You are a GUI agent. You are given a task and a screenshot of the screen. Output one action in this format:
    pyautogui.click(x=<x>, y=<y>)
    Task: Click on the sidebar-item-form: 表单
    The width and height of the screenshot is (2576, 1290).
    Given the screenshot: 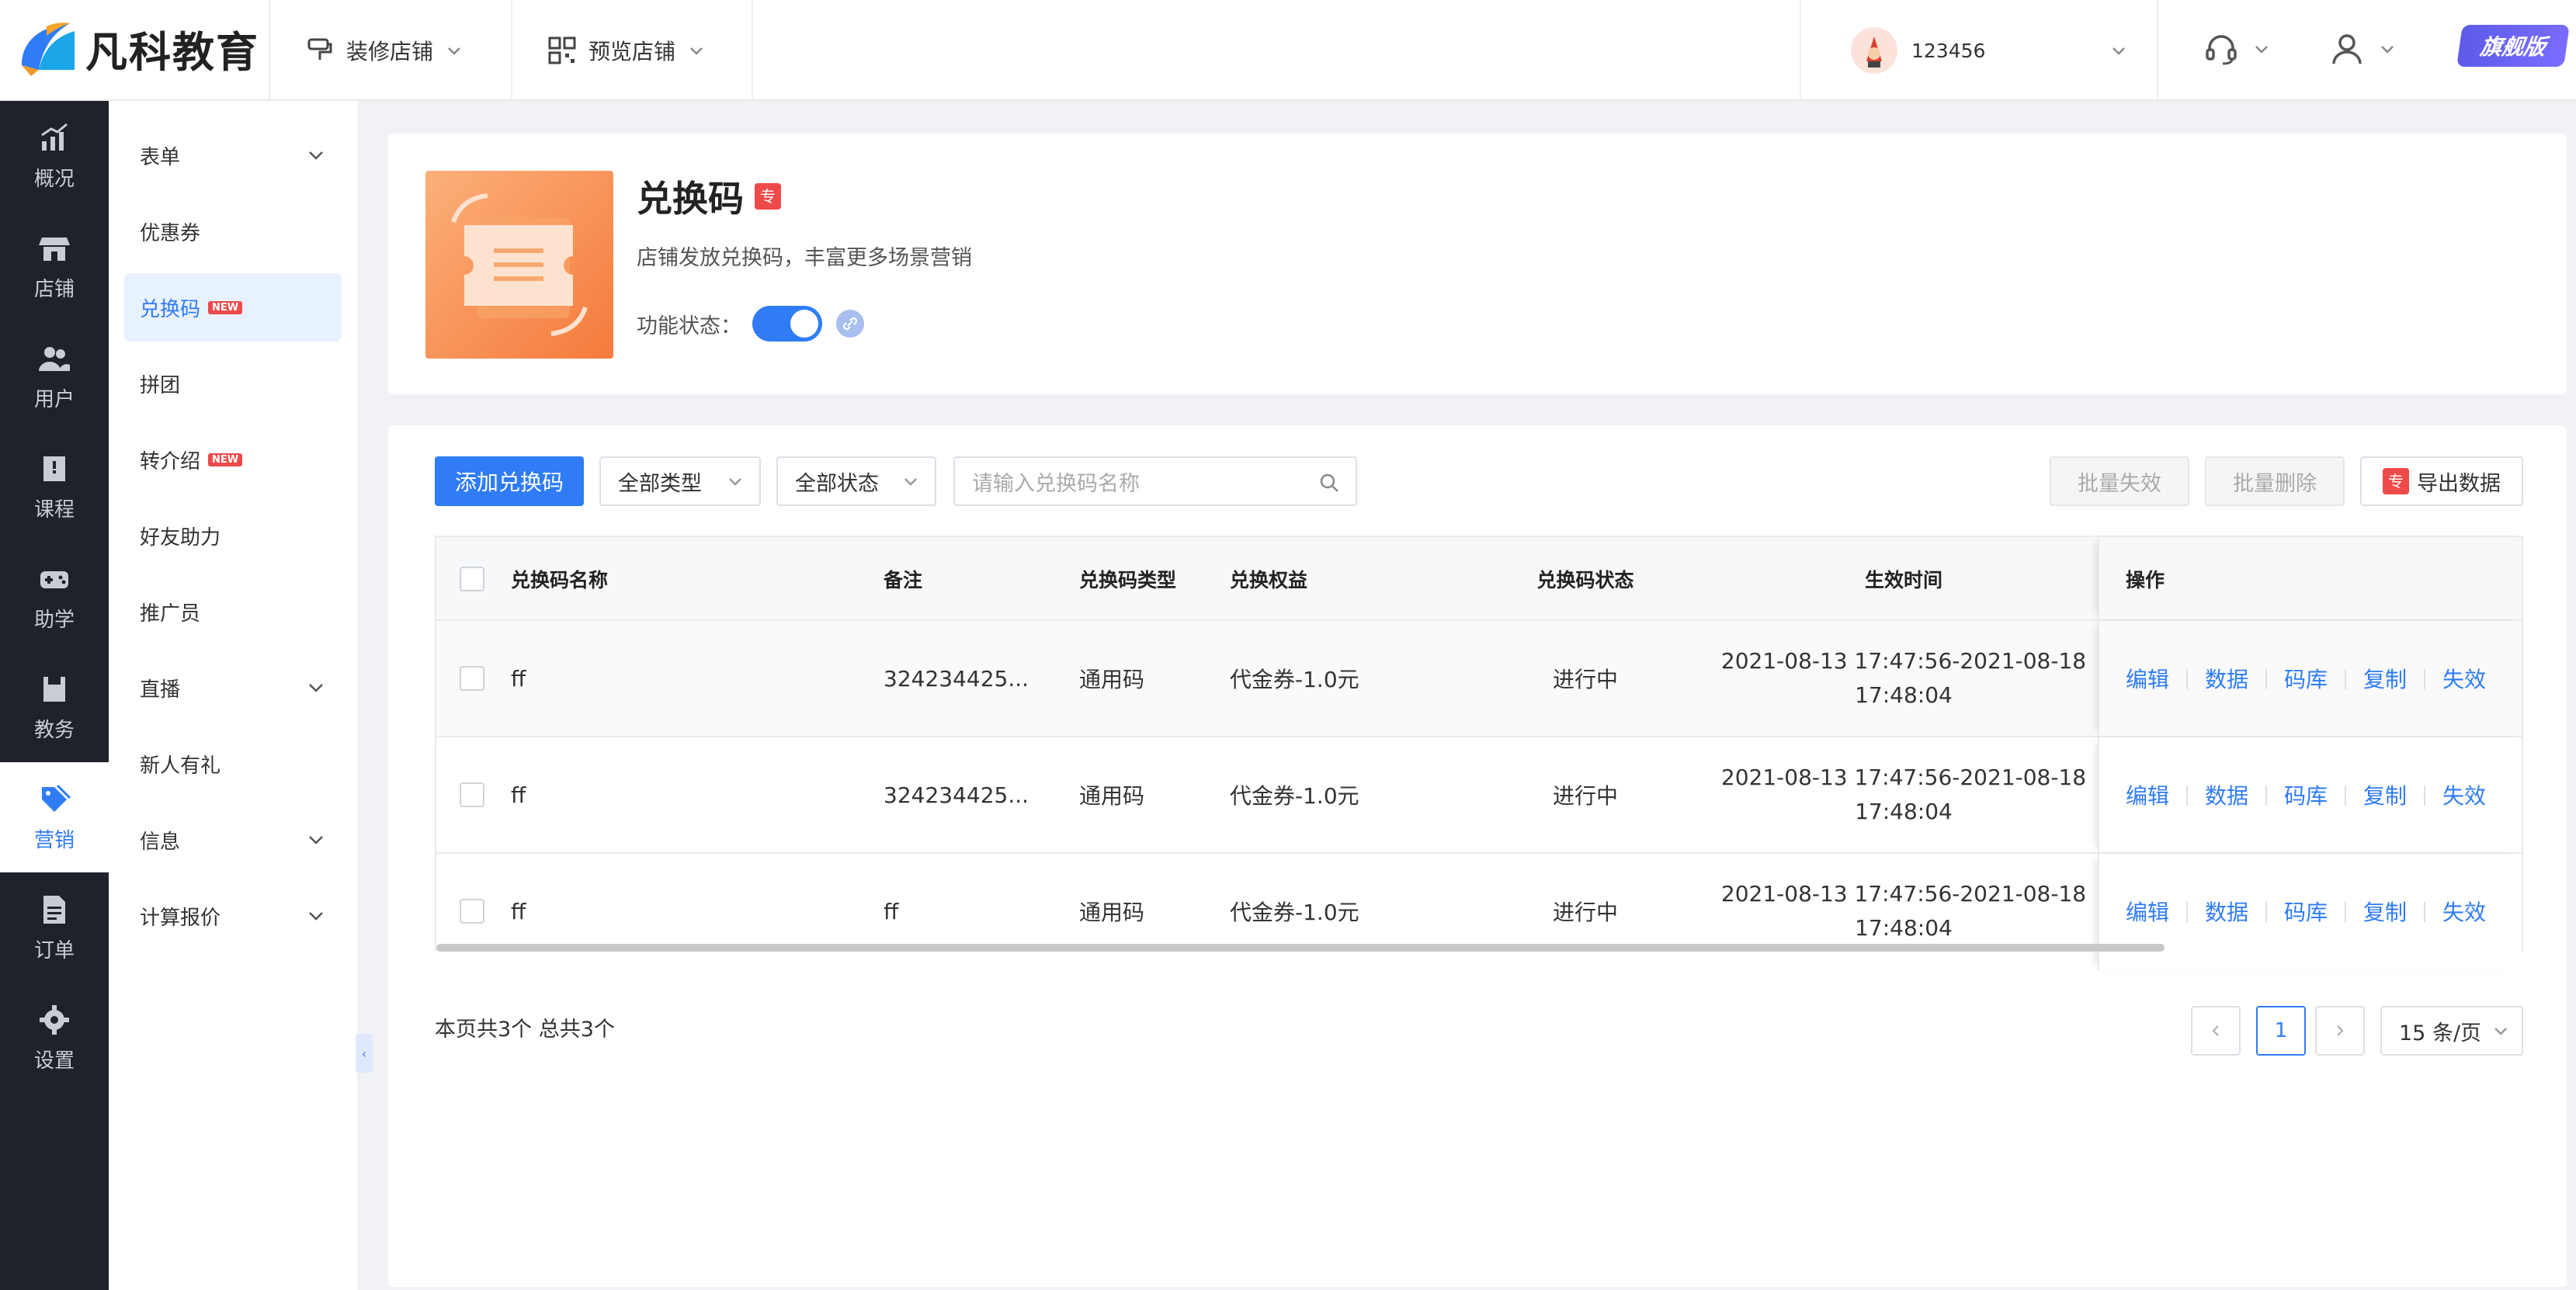 What is the action you would take?
    pyautogui.click(x=233, y=155)
    